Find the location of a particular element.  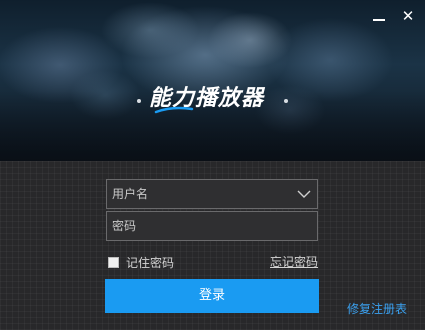

forgot-password-link: 忘记密码 is located at coordinates (294, 262).